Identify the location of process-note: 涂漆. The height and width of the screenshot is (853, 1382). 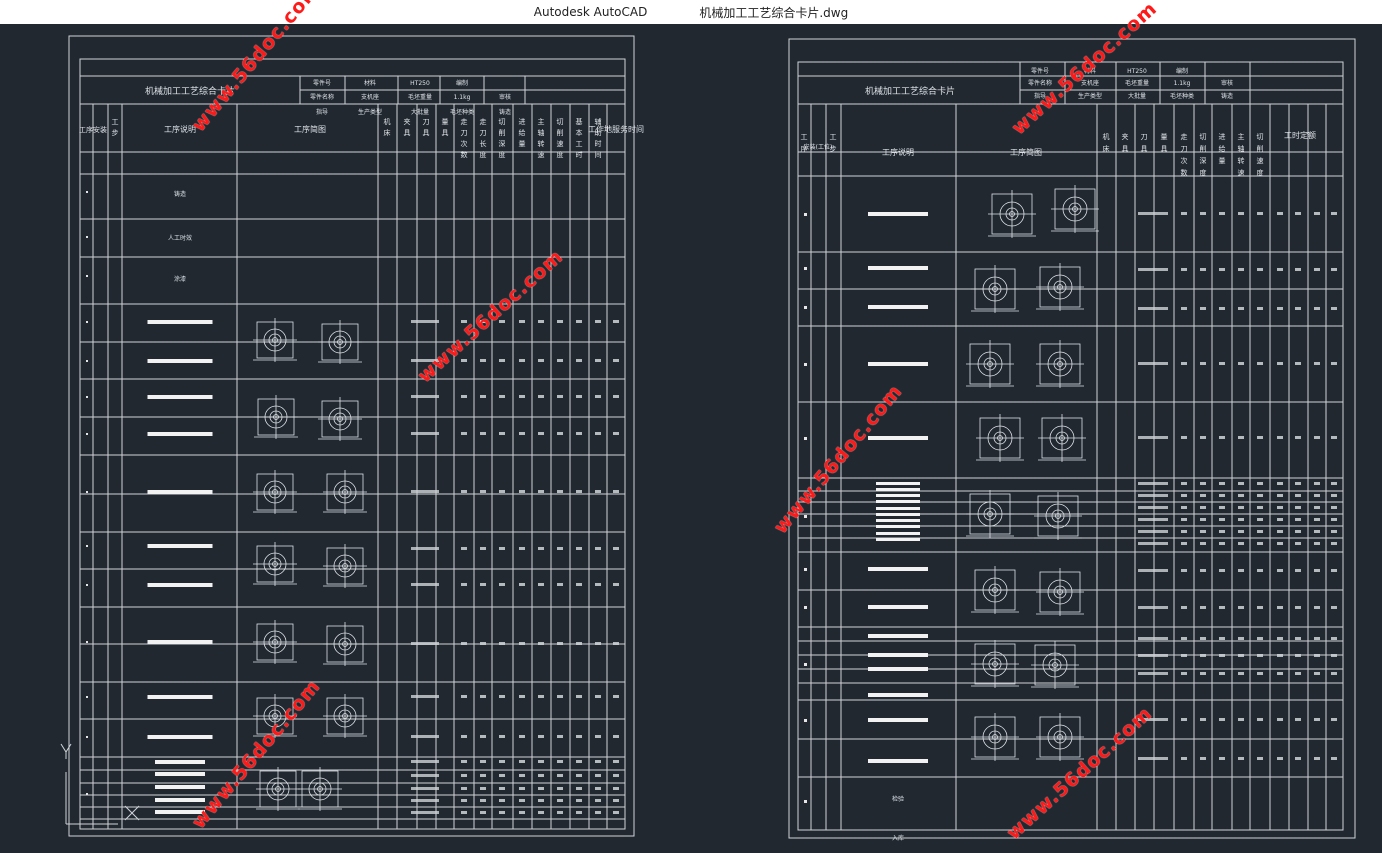
(180, 279).